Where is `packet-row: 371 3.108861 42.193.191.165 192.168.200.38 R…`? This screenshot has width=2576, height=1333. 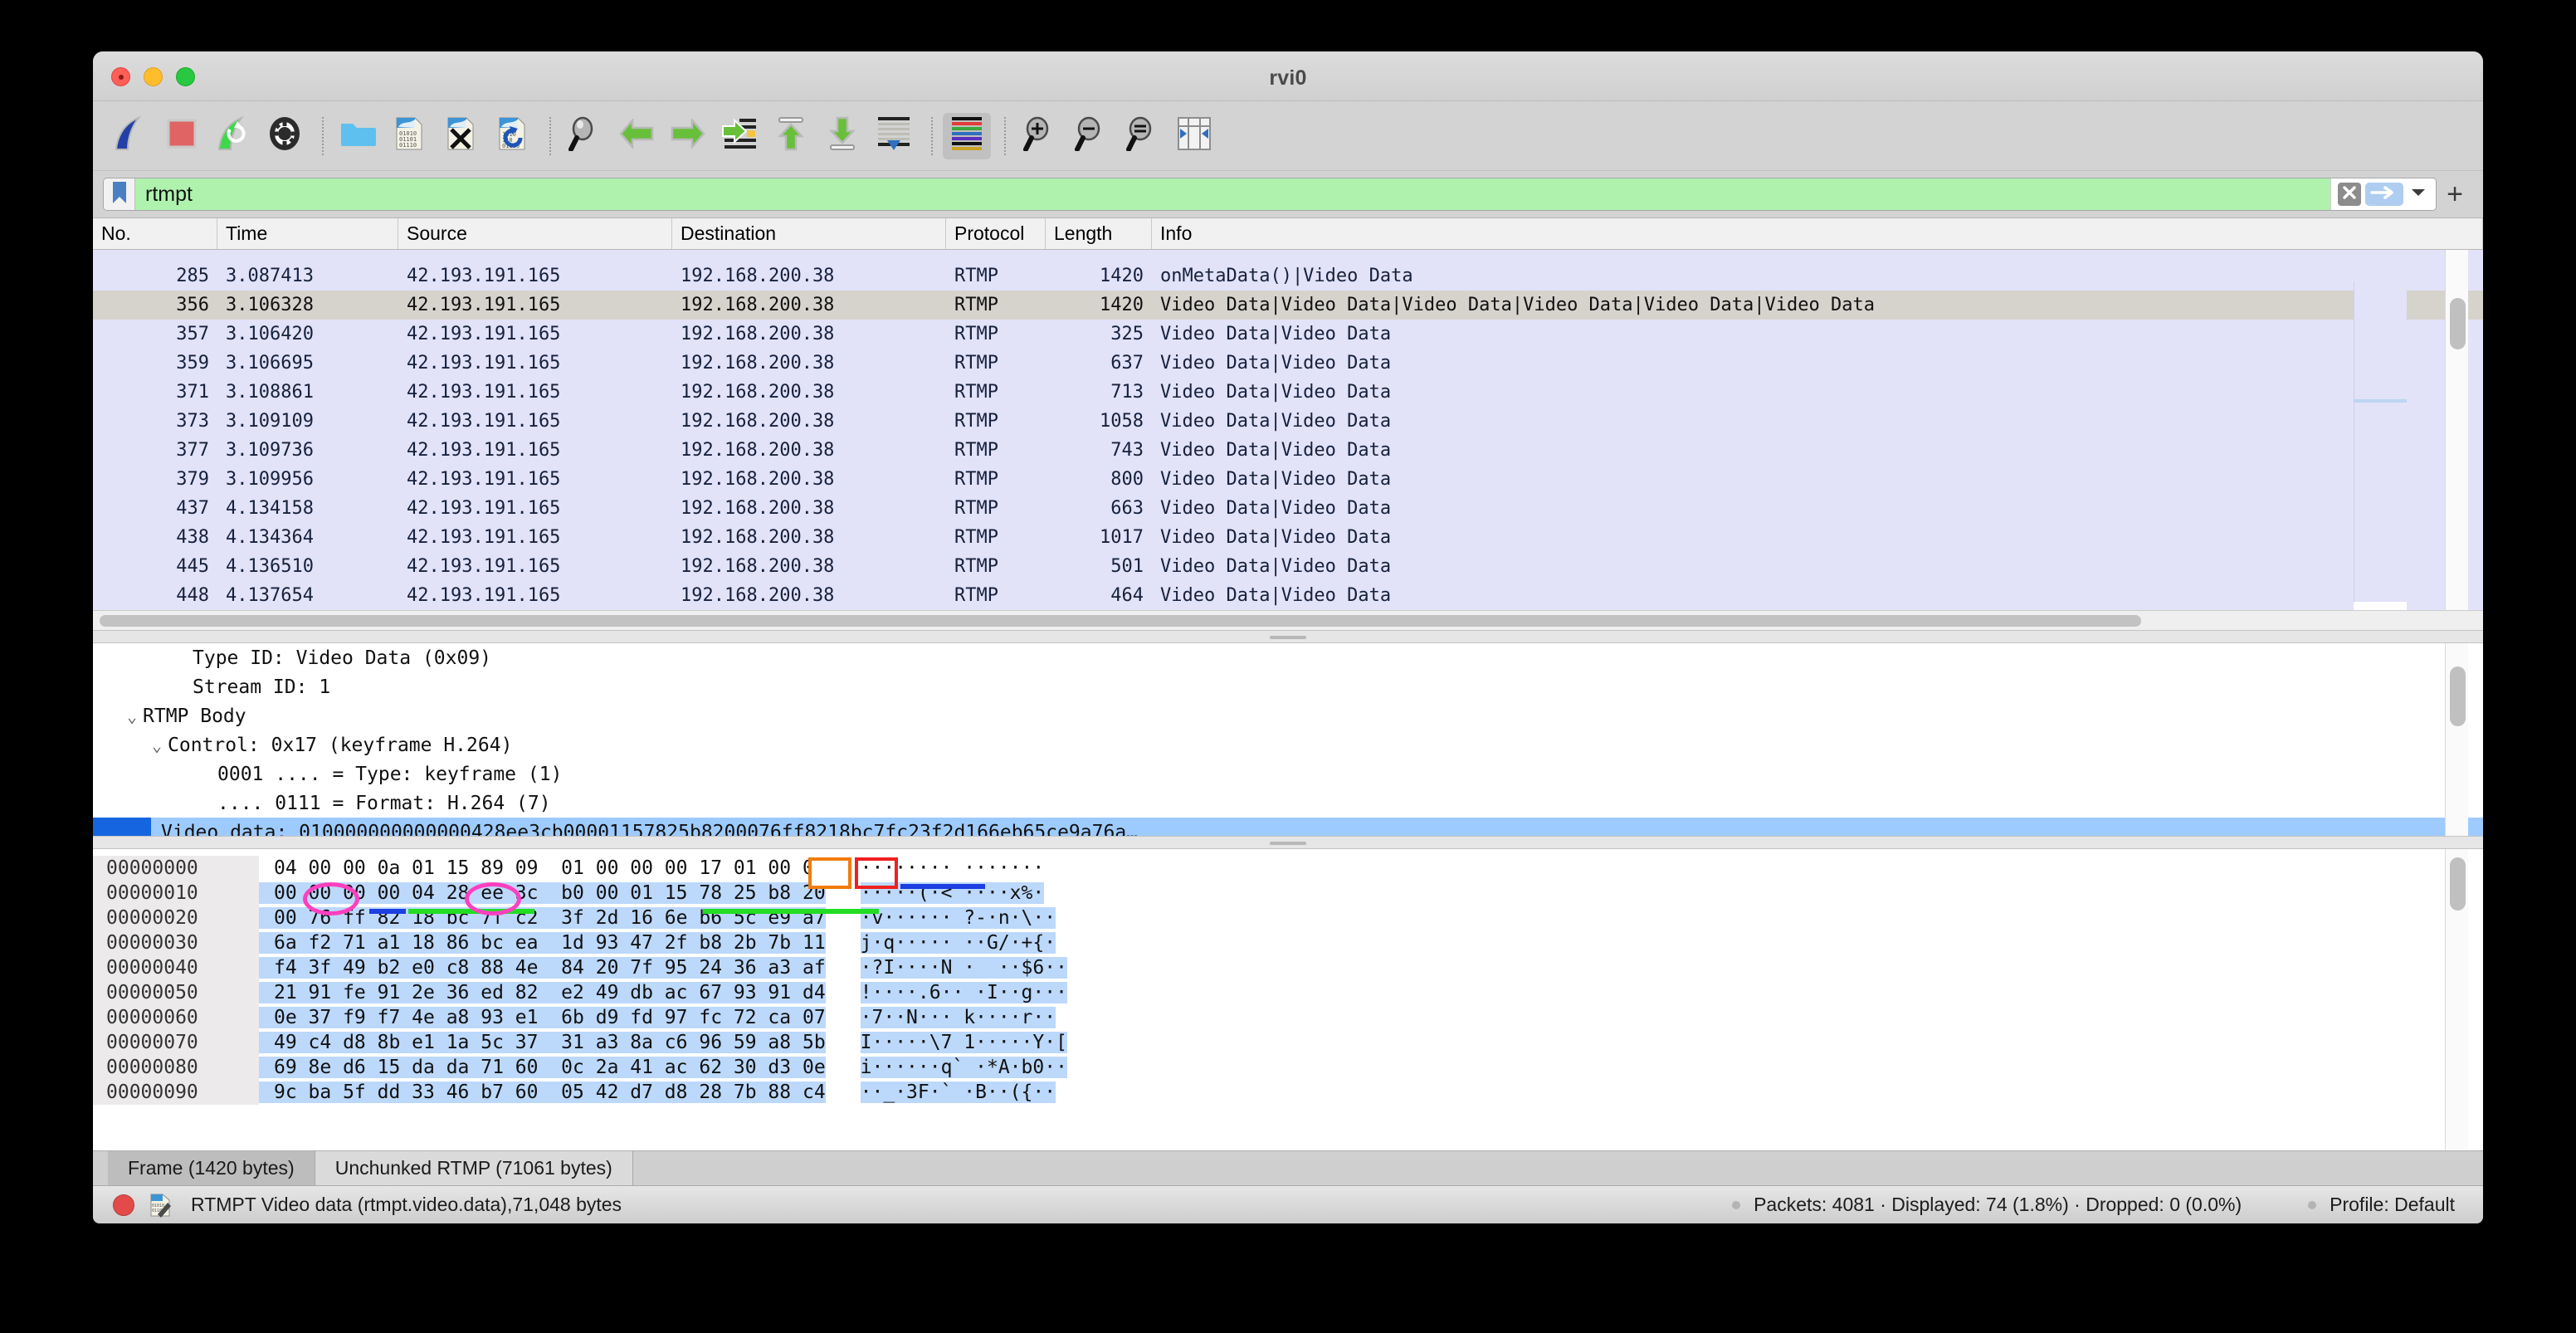 packet-row: 371 3.108861 42.193.191.165 192.168.200.38 R… is located at coordinates (1288, 392).